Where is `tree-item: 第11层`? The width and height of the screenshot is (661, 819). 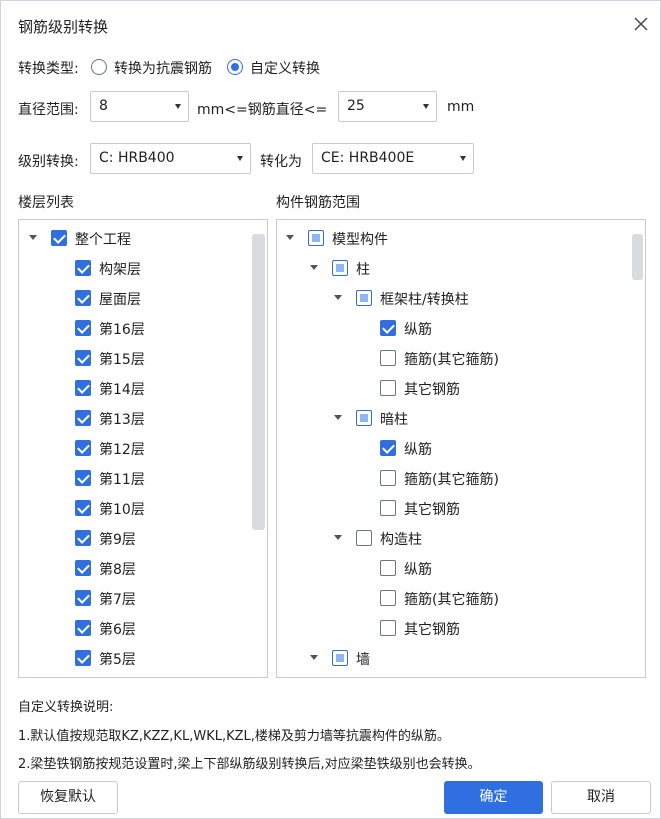 tree-item: 第11层 is located at coordinates (143, 478).